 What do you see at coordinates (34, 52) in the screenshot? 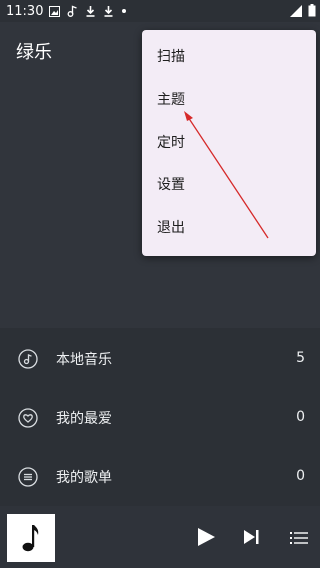
I see `app-title: 绿乐` at bounding box center [34, 52].